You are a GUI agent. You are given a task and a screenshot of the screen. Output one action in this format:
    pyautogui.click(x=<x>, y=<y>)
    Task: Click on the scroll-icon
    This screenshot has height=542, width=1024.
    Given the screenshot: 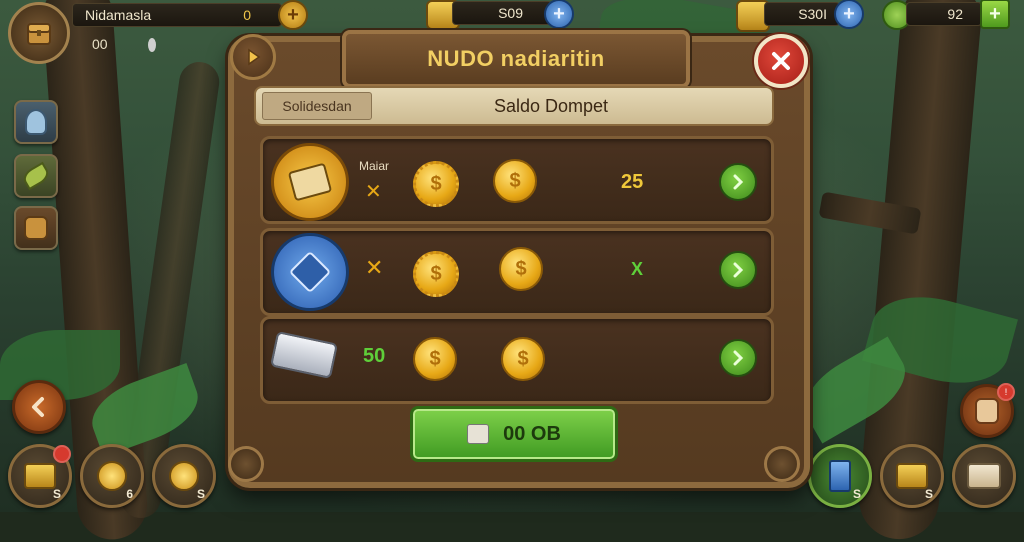 What is the action you would take?
    pyautogui.click(x=984, y=476)
    